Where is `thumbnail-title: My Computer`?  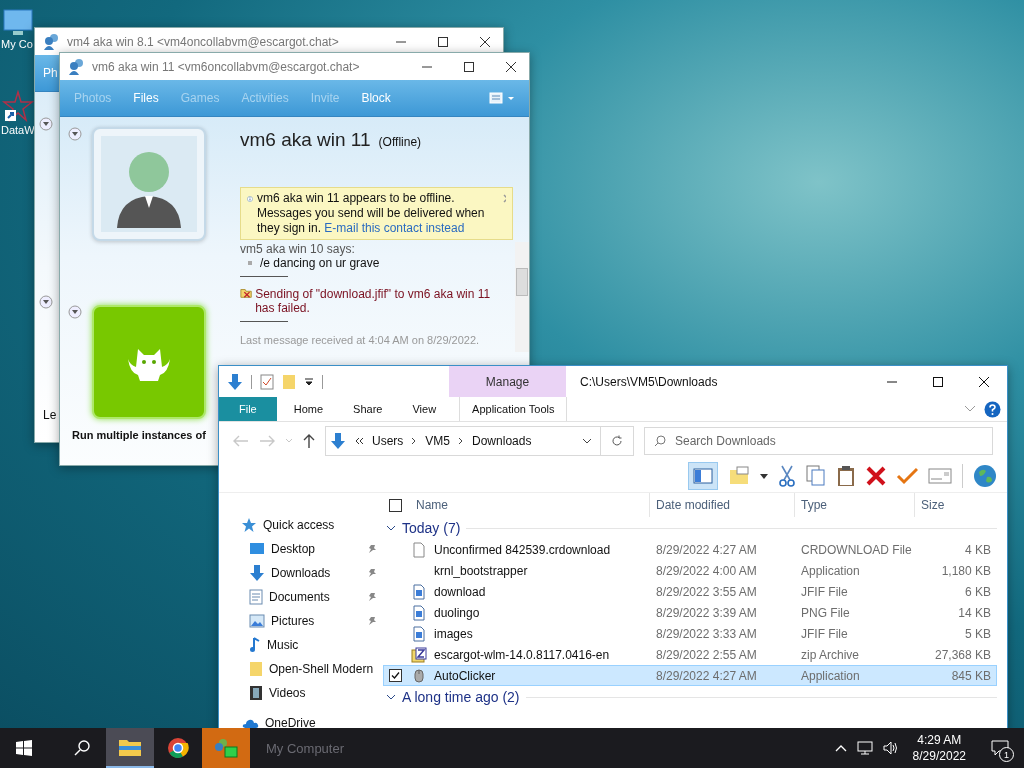
thumbnail-title: My Computer is located at coordinates (305, 748).